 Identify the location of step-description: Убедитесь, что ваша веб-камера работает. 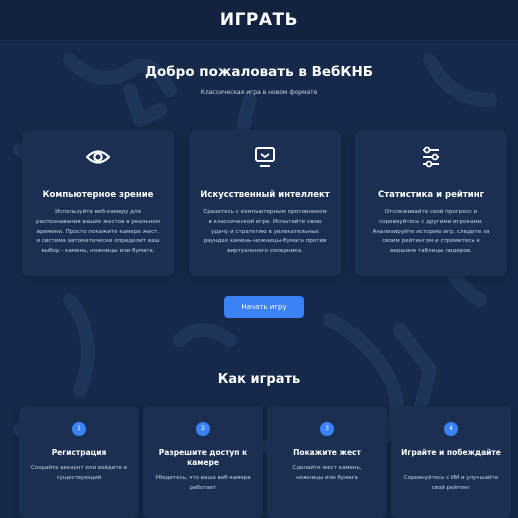
(203, 483).